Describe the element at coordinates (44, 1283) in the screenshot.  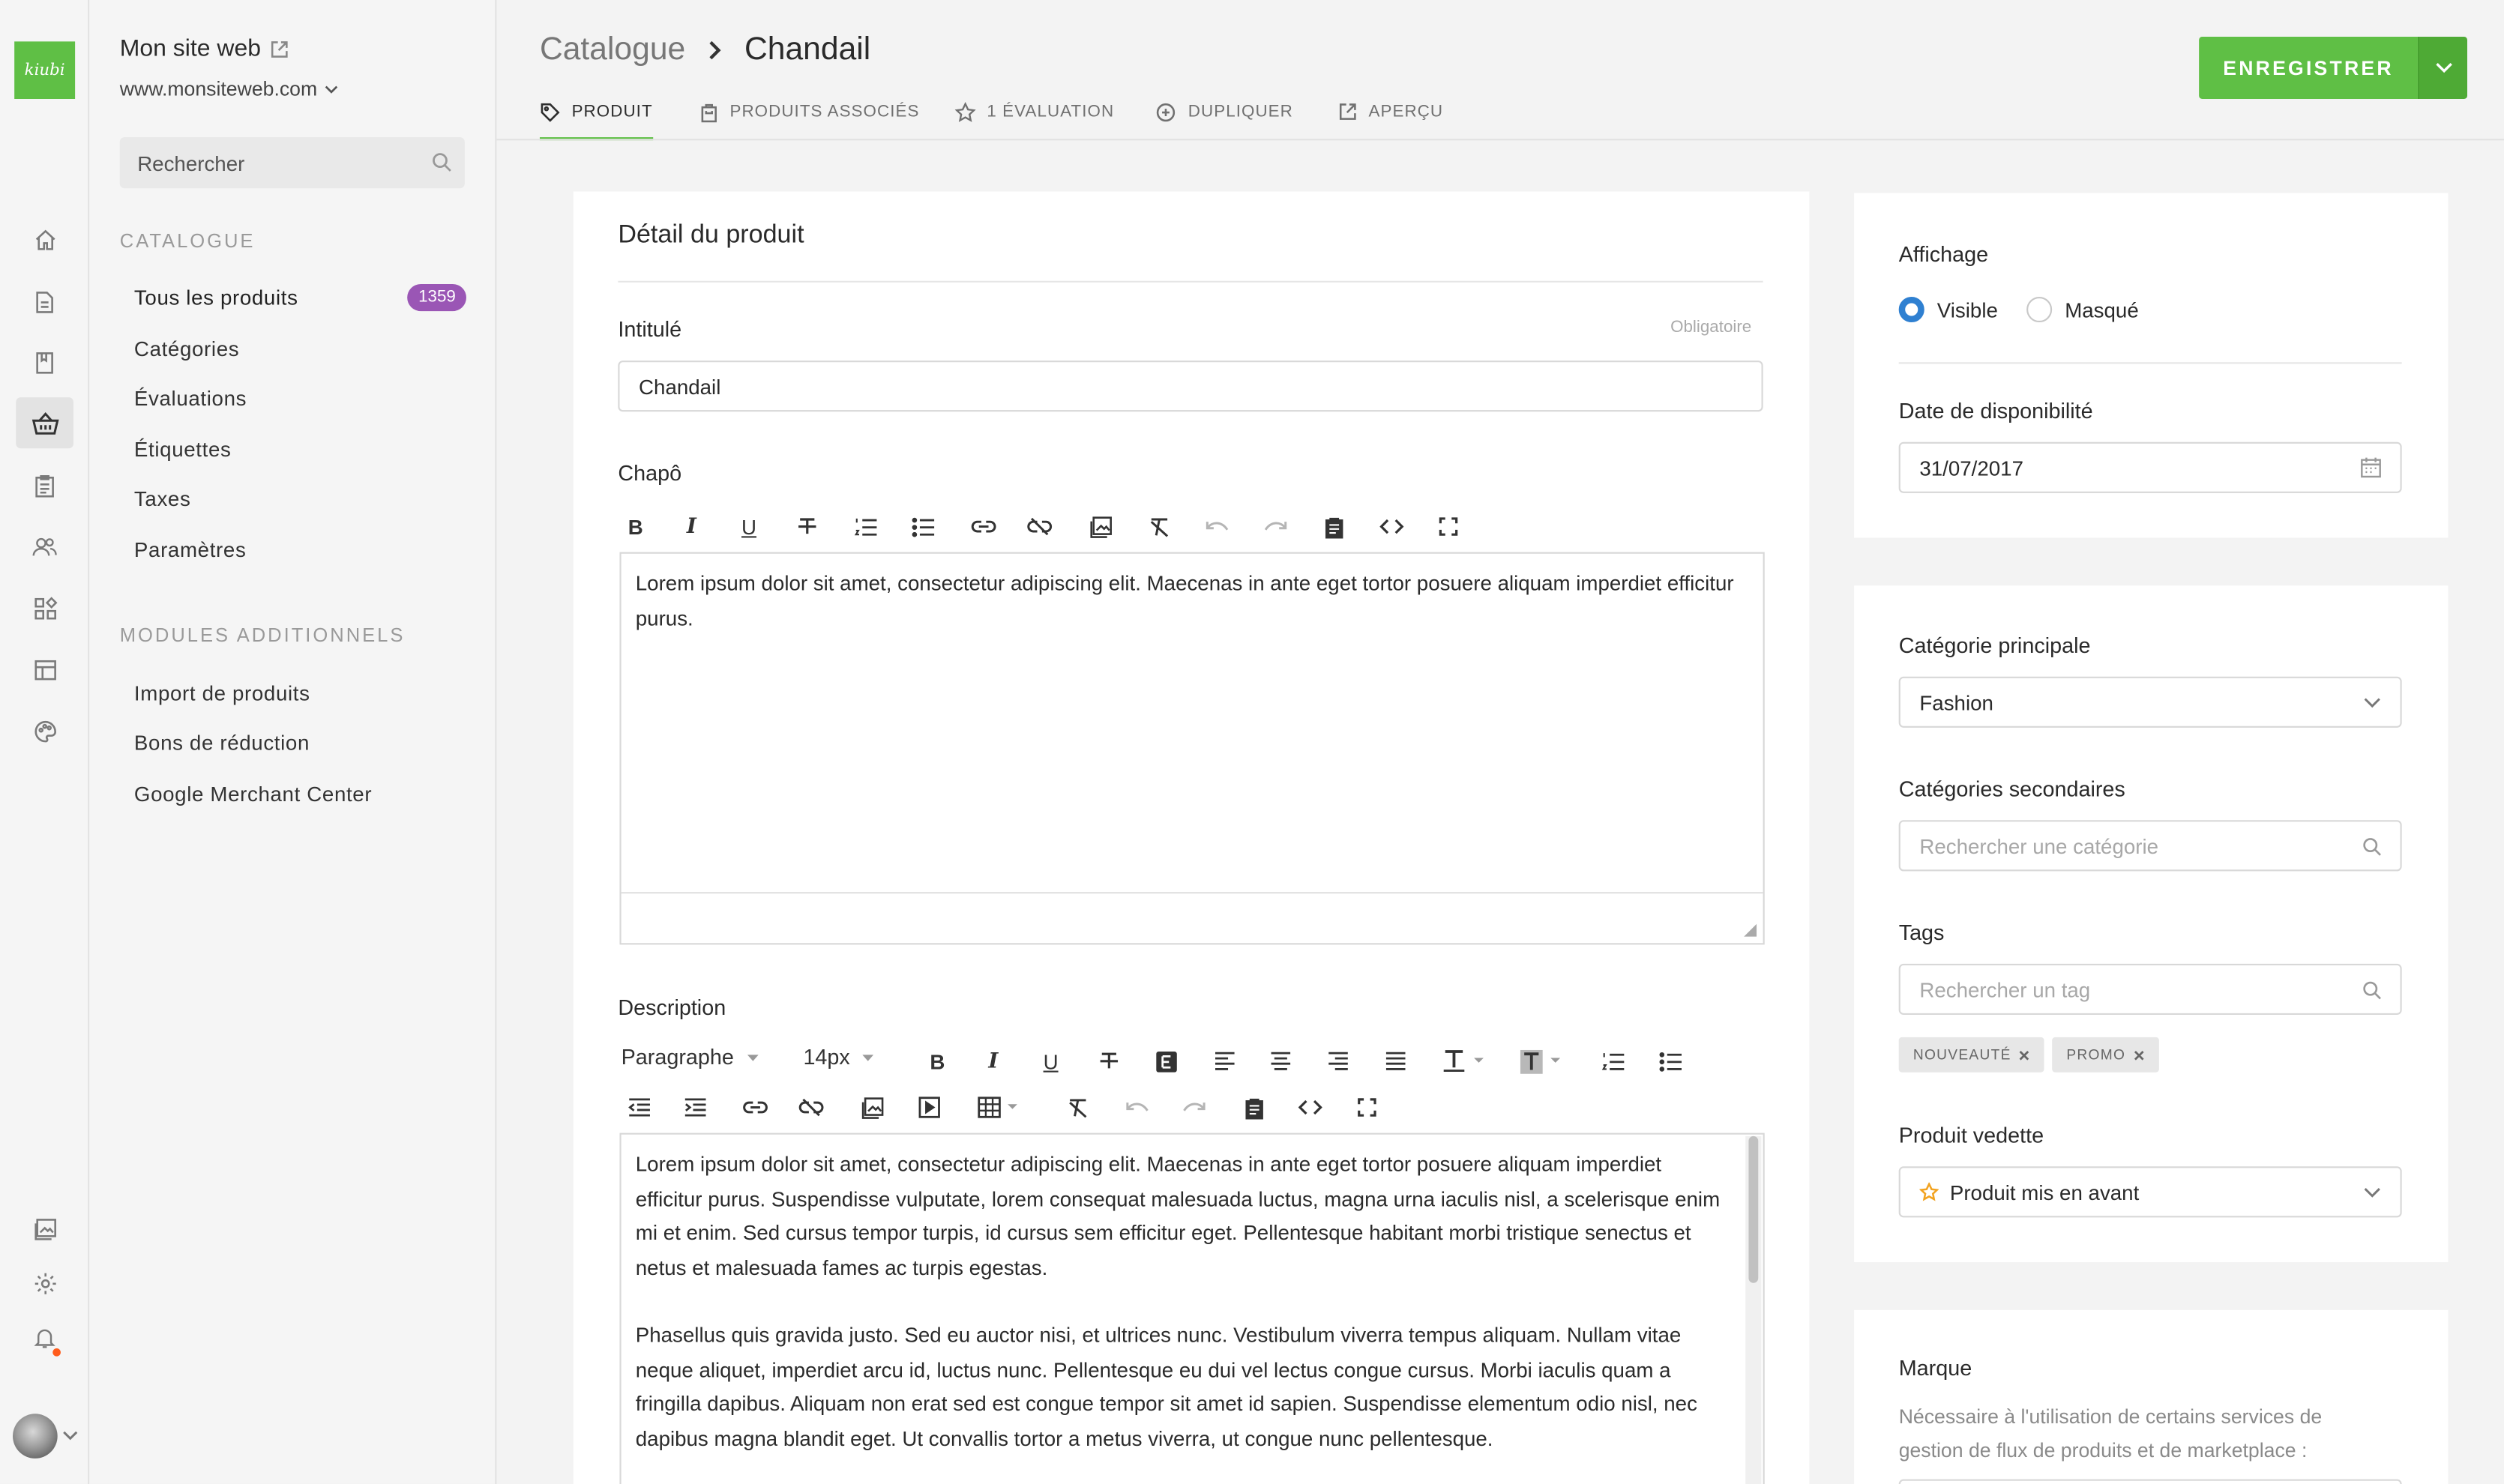
I see `gear-icon` at that location.